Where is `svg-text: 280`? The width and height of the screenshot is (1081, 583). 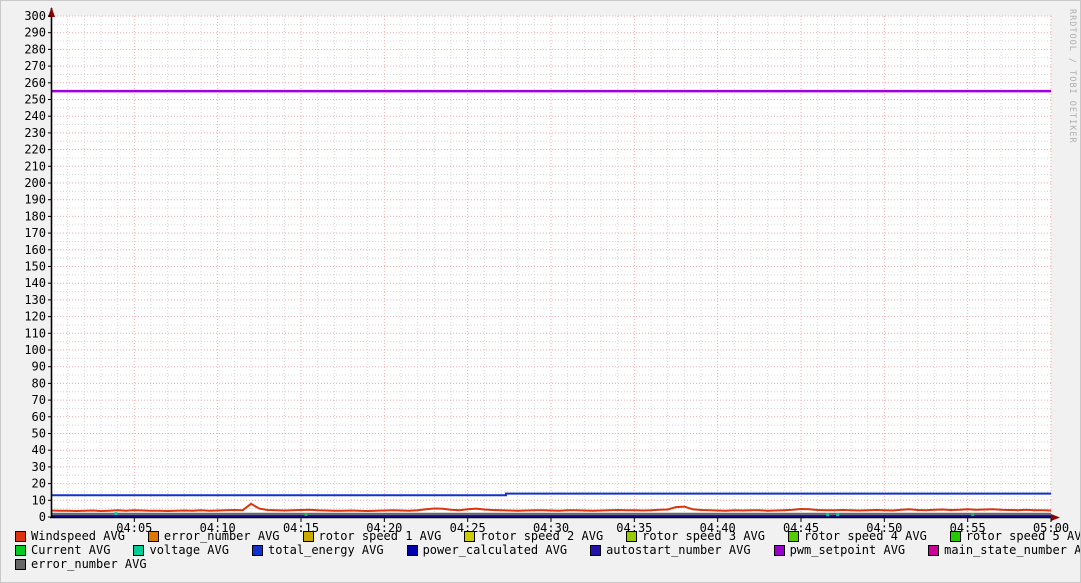
svg-text: 280 is located at coordinates (35, 49).